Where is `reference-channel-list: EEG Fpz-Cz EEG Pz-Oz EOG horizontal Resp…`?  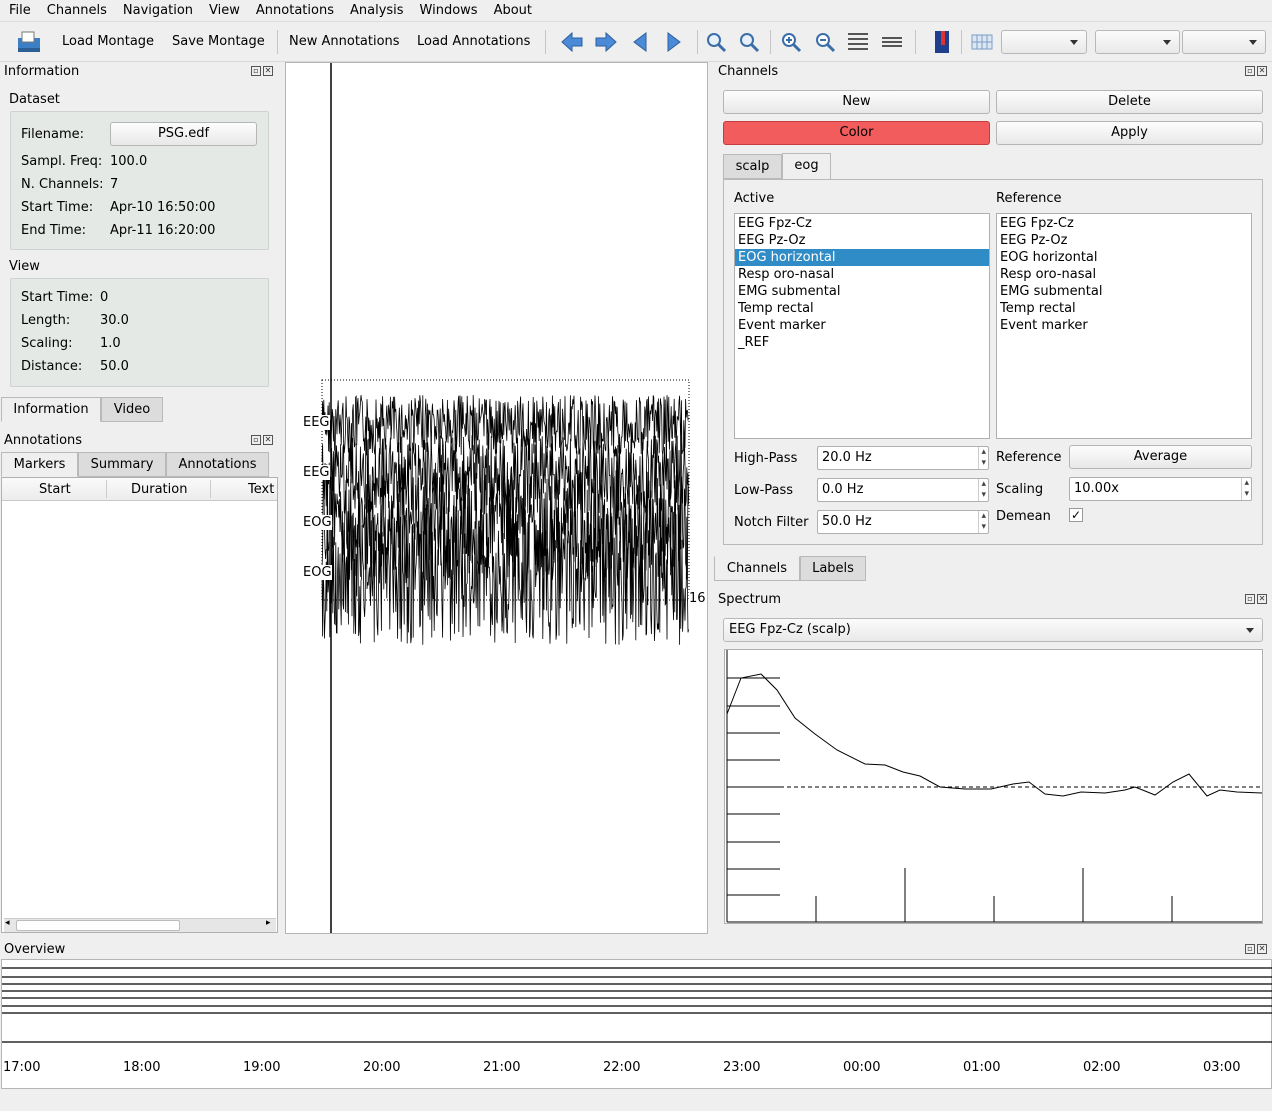 reference-channel-list: EEG Fpz-Cz EEG Pz-Oz EOG horizontal Resp… is located at coordinates (1124, 326).